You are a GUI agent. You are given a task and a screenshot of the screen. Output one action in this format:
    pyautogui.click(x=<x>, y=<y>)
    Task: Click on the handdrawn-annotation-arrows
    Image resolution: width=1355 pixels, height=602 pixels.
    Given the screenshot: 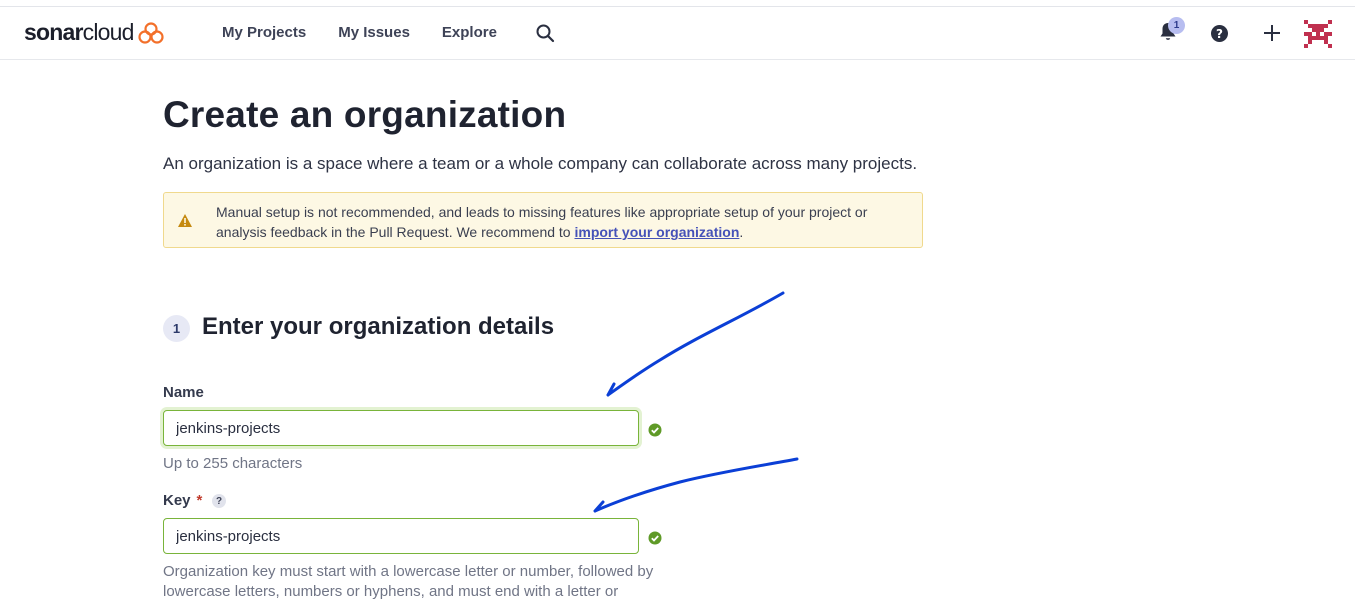 What is the action you would take?
    pyautogui.click(x=696, y=402)
    